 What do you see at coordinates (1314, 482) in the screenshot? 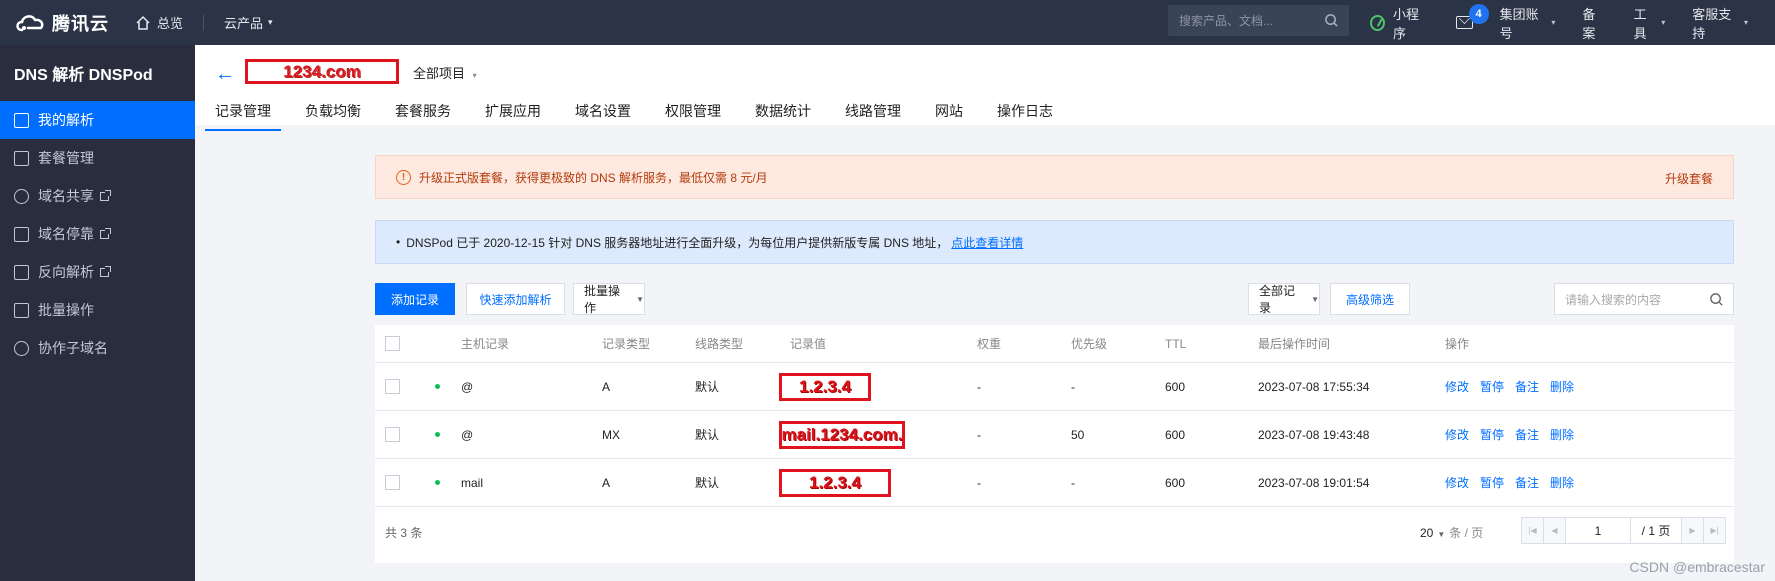
I see `time-cell: 2023-07-08 19:01:54` at bounding box center [1314, 482].